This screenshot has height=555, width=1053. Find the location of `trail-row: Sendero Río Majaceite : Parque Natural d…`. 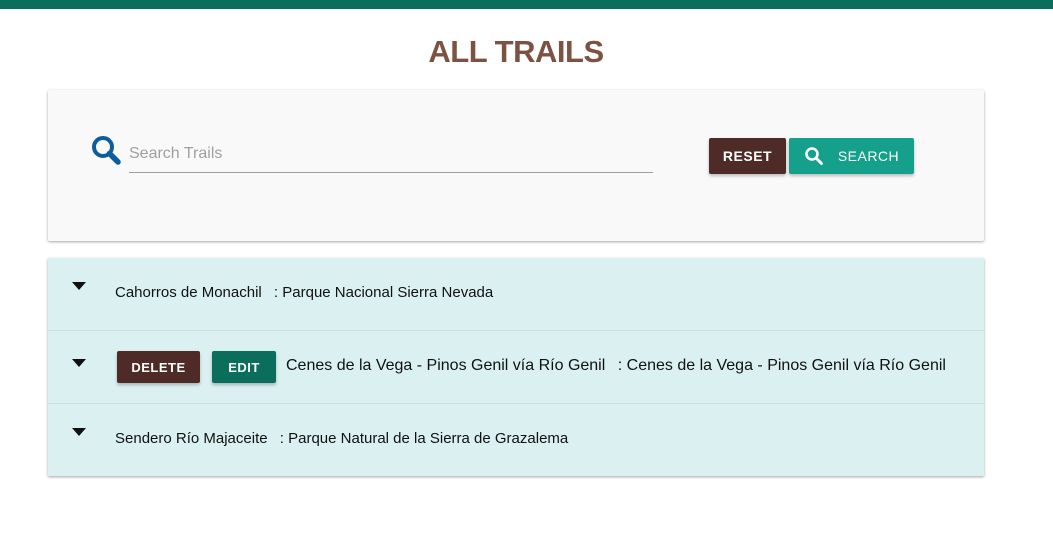

trail-row: Sendero Río Majaceite : Parque Natural d… is located at coordinates (516, 440).